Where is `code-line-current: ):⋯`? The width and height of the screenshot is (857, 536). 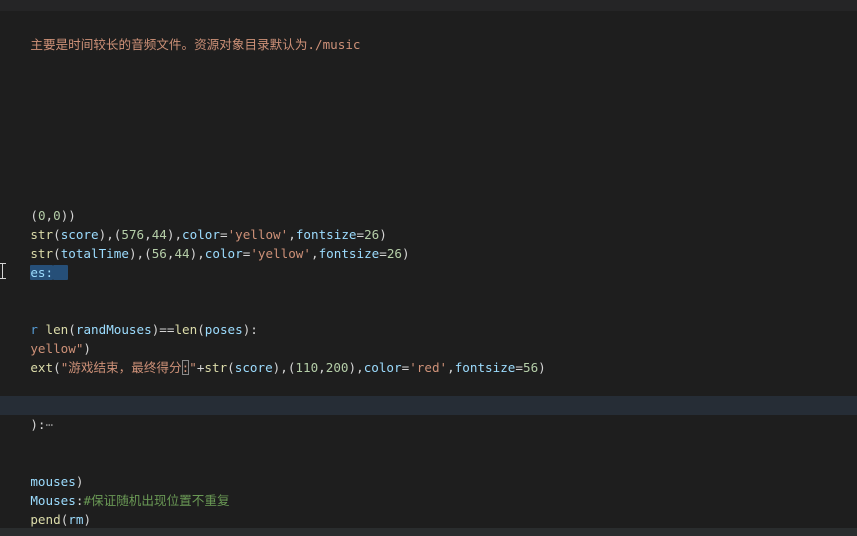 code-line-current: ):⋯ is located at coordinates (26, 414).